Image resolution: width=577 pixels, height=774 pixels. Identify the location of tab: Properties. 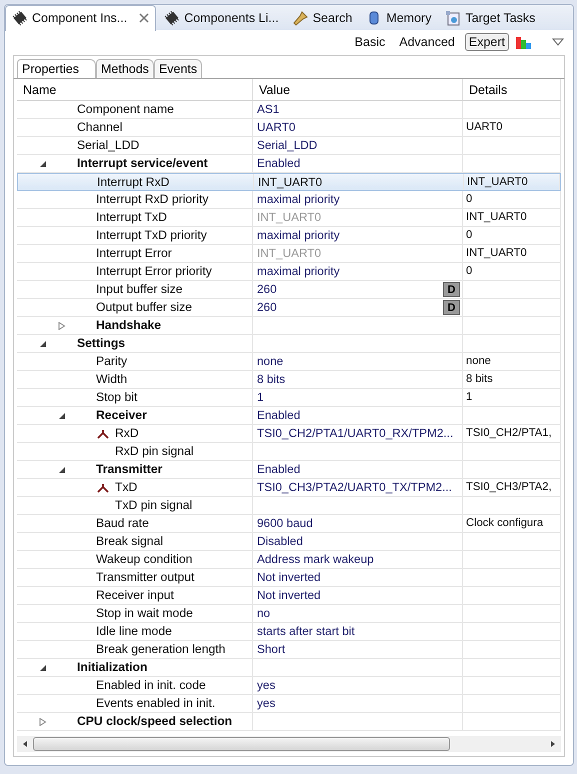
(56, 68).